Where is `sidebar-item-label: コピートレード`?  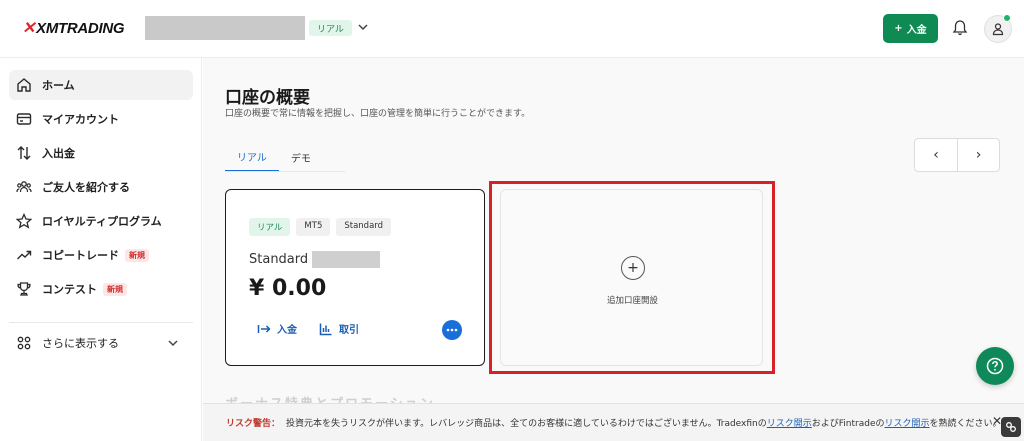 sidebar-item-label: コピートレード is located at coordinates (80, 255).